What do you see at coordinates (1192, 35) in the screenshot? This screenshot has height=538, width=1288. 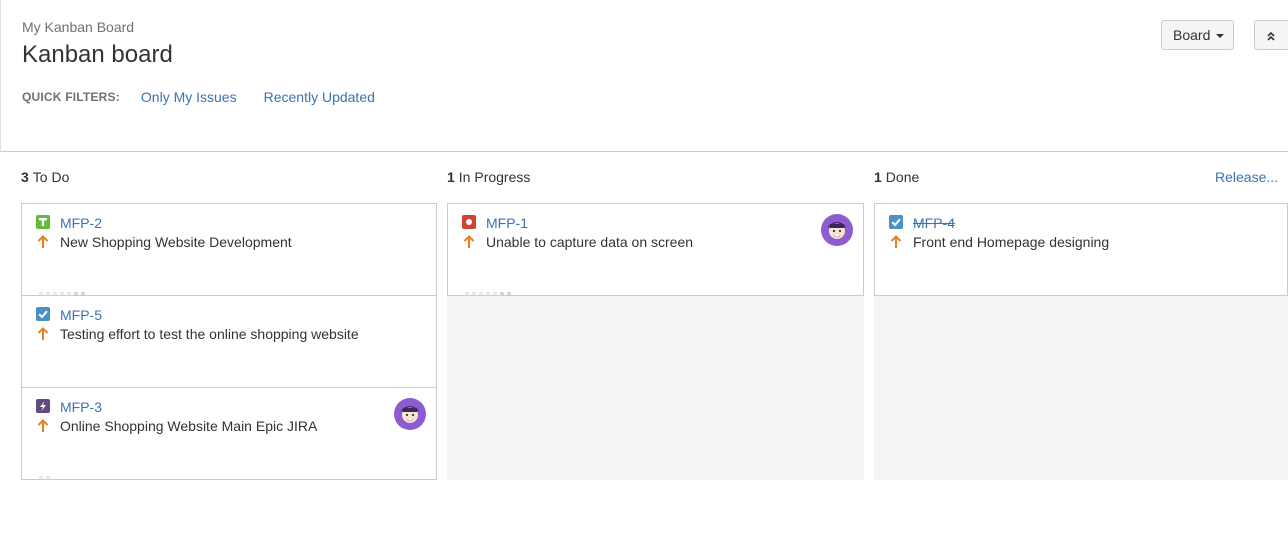 I see `board-button-label: Board` at bounding box center [1192, 35].